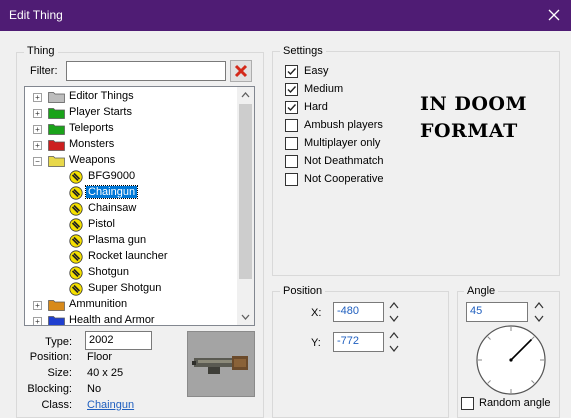  Describe the element at coordinates (94, 389) in the screenshot. I see `blocking-value: No` at that location.